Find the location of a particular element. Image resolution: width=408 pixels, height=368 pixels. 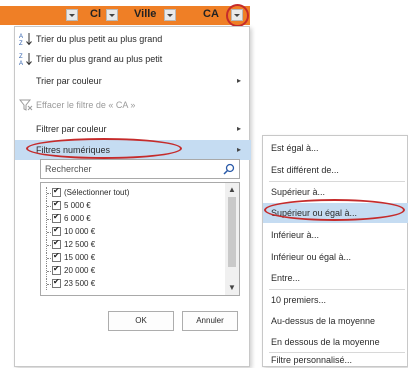

list-item-select-all: (Sélectionner tout) is located at coordinates (131, 192).